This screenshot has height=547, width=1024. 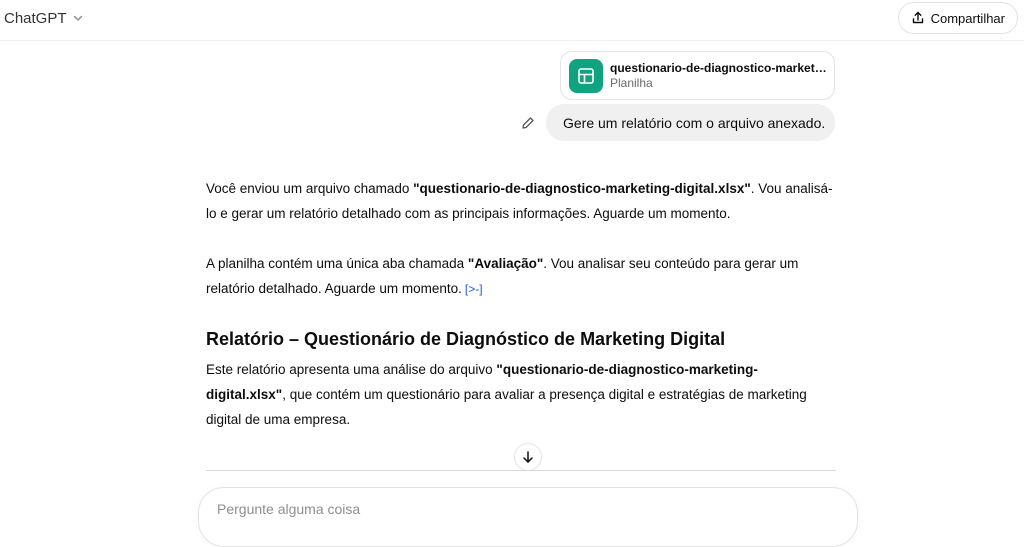 I want to click on text-segment: Você enviou um arquivo chamado, so click(x=310, y=188).